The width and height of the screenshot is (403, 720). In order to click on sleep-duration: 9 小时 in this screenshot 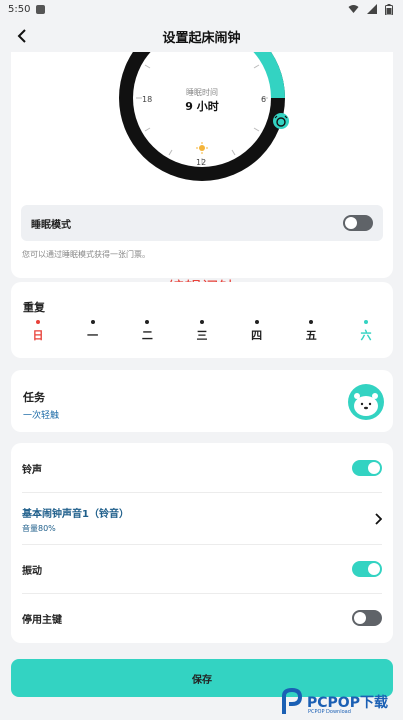, I will do `click(201, 106)`.